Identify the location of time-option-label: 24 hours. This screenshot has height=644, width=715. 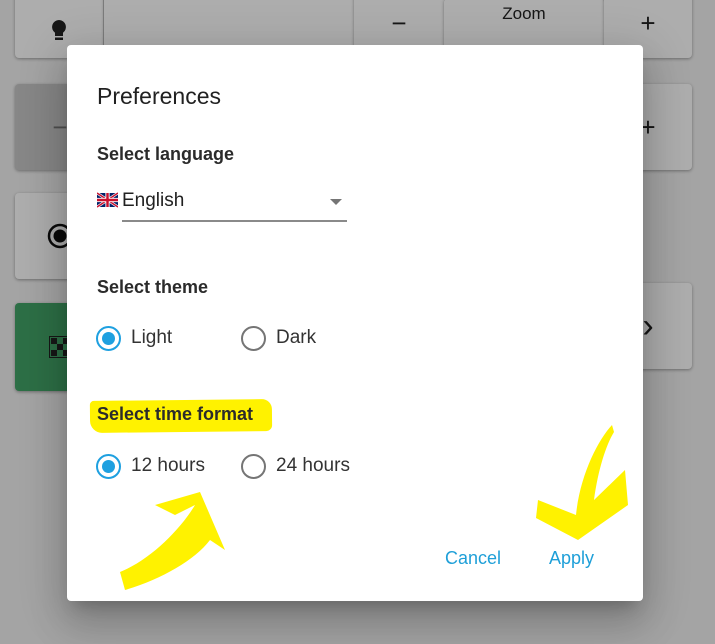
(313, 465).